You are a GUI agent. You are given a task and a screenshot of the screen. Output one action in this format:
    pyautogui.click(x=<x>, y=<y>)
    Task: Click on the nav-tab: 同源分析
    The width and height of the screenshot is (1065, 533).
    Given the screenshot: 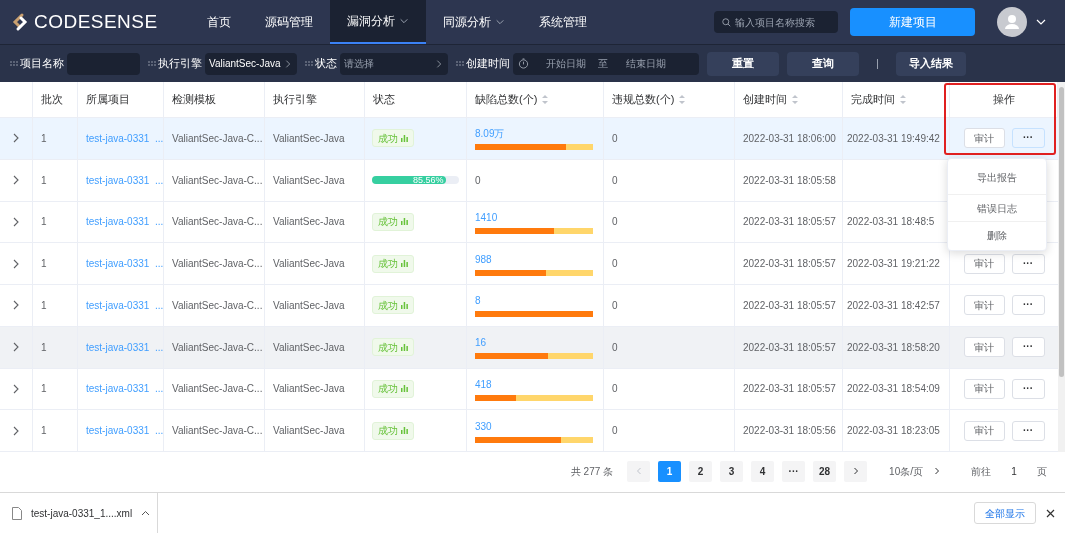 What is the action you would take?
    pyautogui.click(x=474, y=22)
    